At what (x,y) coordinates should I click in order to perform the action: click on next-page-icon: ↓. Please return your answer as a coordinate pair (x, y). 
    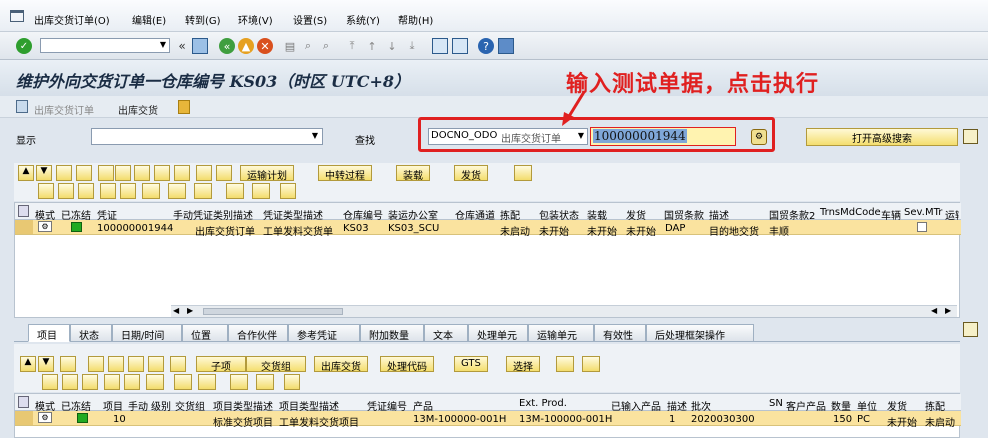
    Looking at the image, I should click on (392, 46).